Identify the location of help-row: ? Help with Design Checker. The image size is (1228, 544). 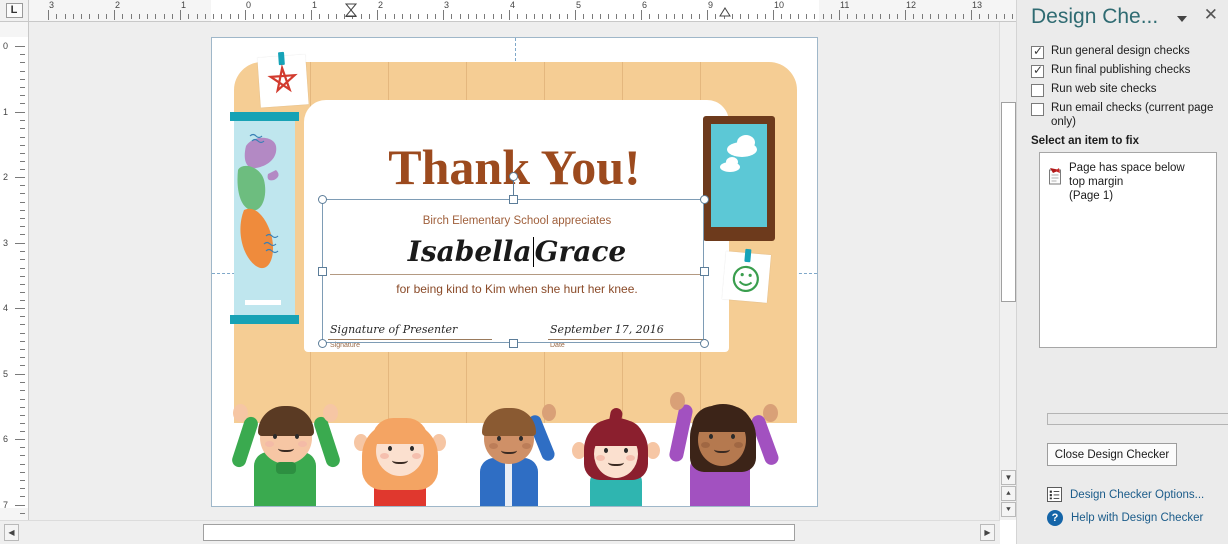
(1125, 518).